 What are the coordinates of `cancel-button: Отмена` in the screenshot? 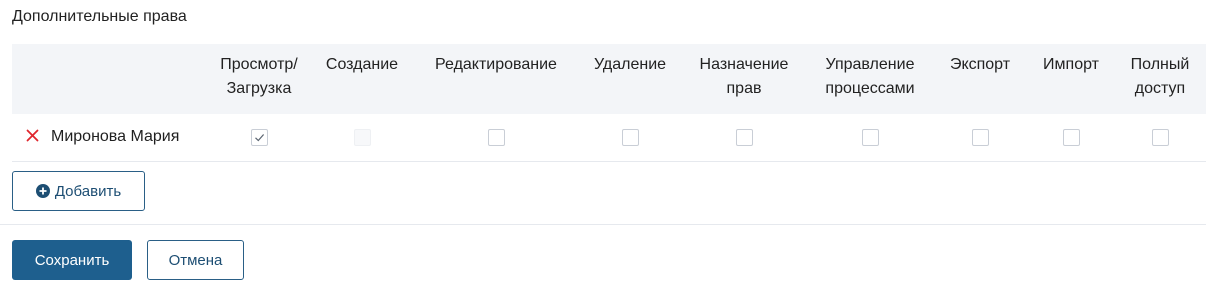 It's located at (195, 260).